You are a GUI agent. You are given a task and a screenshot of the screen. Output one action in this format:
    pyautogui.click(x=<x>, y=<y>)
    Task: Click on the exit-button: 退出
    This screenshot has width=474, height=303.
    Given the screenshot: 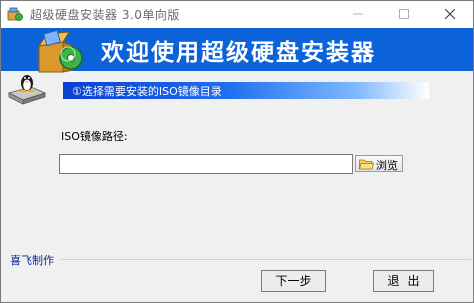 What is the action you would take?
    pyautogui.click(x=403, y=281)
    